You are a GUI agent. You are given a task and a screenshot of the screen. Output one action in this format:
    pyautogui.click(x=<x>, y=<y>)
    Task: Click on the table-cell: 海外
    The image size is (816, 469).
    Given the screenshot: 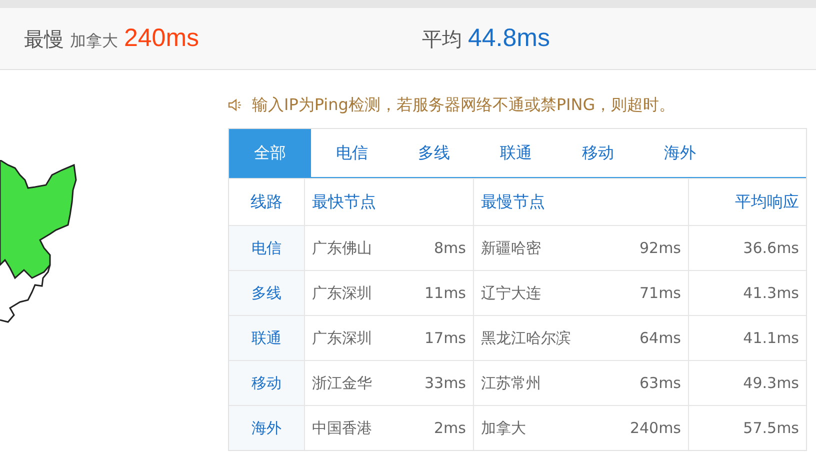 What is the action you would take?
    pyautogui.click(x=266, y=428)
    